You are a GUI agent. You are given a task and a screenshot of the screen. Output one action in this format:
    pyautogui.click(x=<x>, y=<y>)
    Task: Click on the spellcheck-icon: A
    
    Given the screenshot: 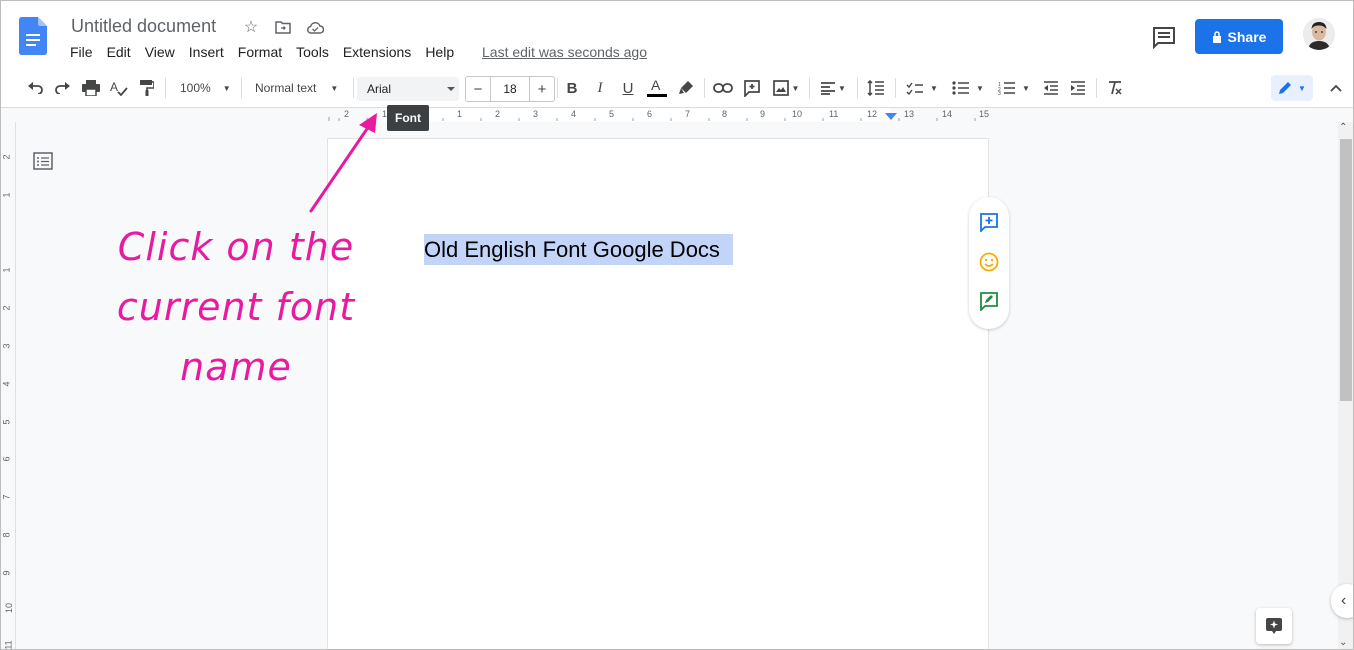 What is the action you would take?
    pyautogui.click(x=119, y=88)
    